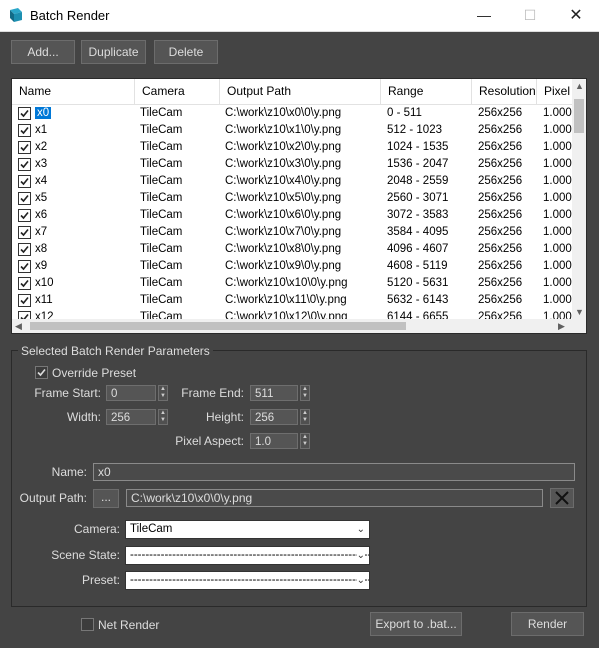 Image resolution: width=599 pixels, height=648 pixels. Describe the element at coordinates (274, 417) in the screenshot. I see `height-input: 256` at that location.